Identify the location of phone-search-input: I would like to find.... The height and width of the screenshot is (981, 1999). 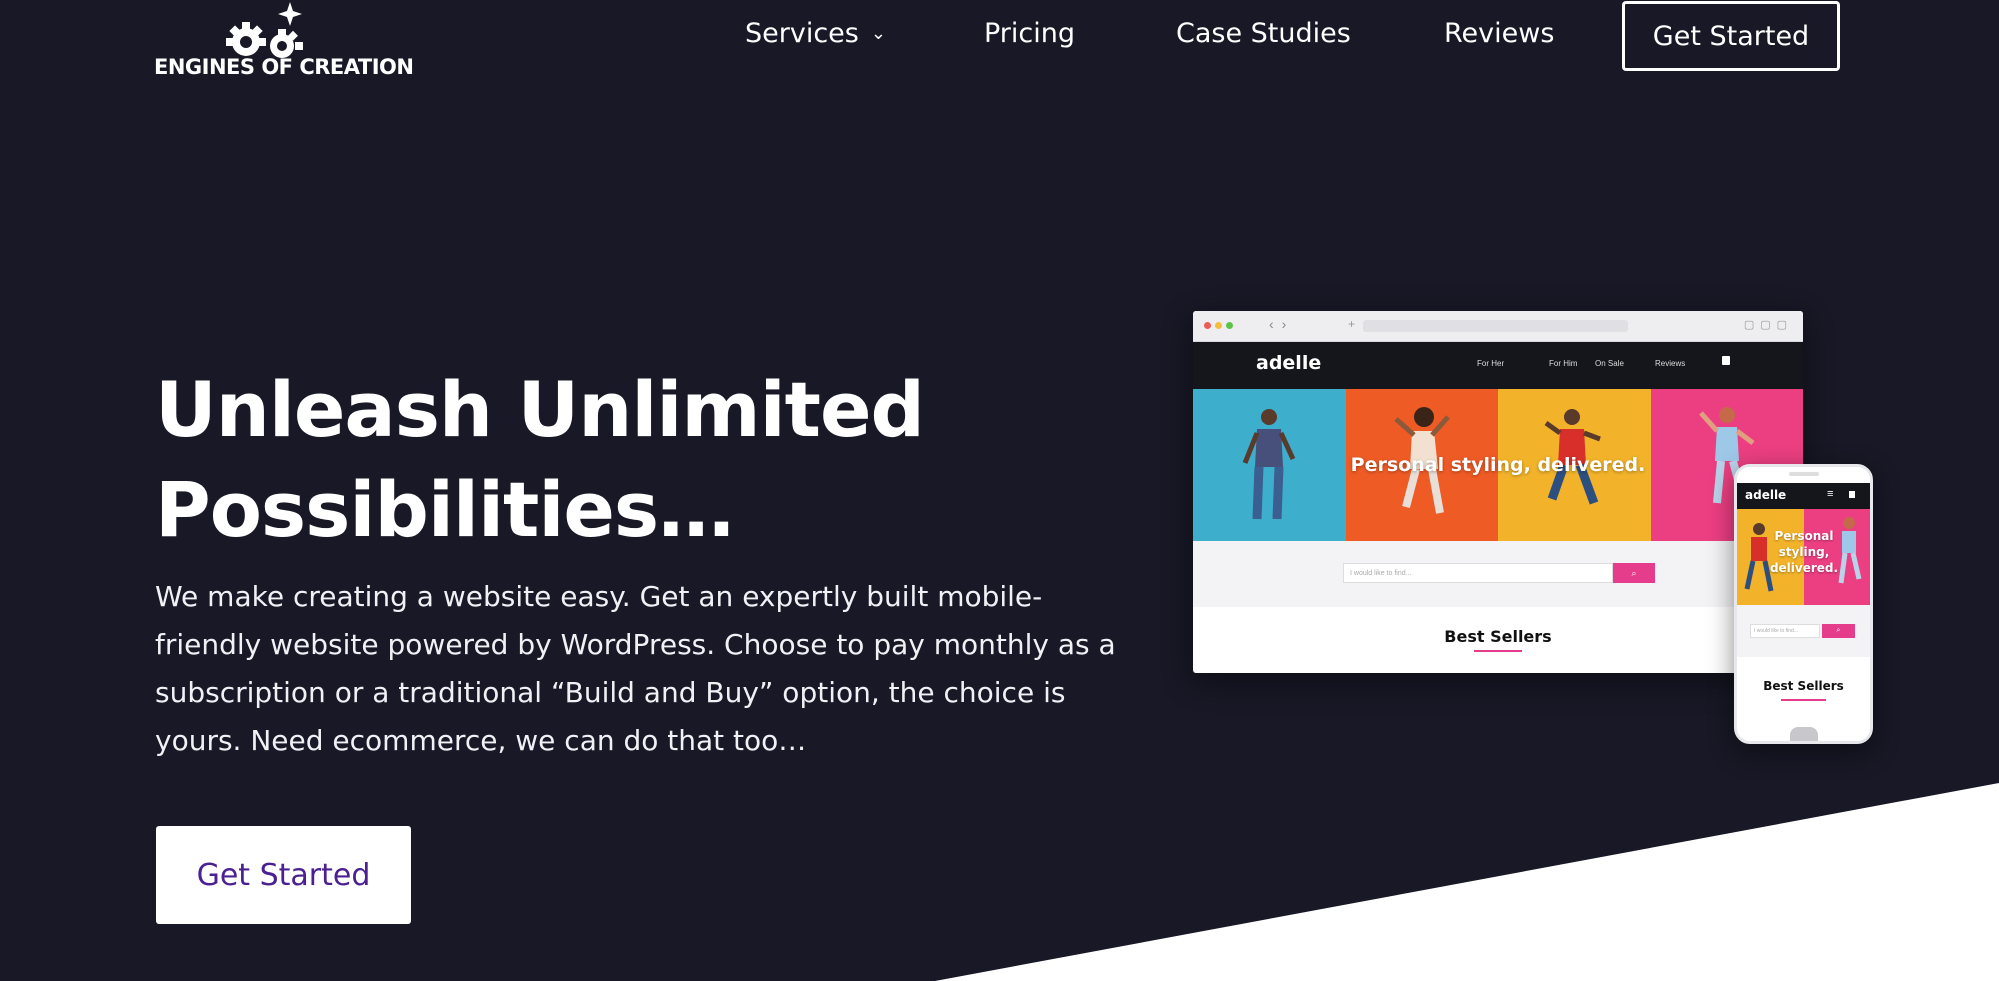
(1785, 631).